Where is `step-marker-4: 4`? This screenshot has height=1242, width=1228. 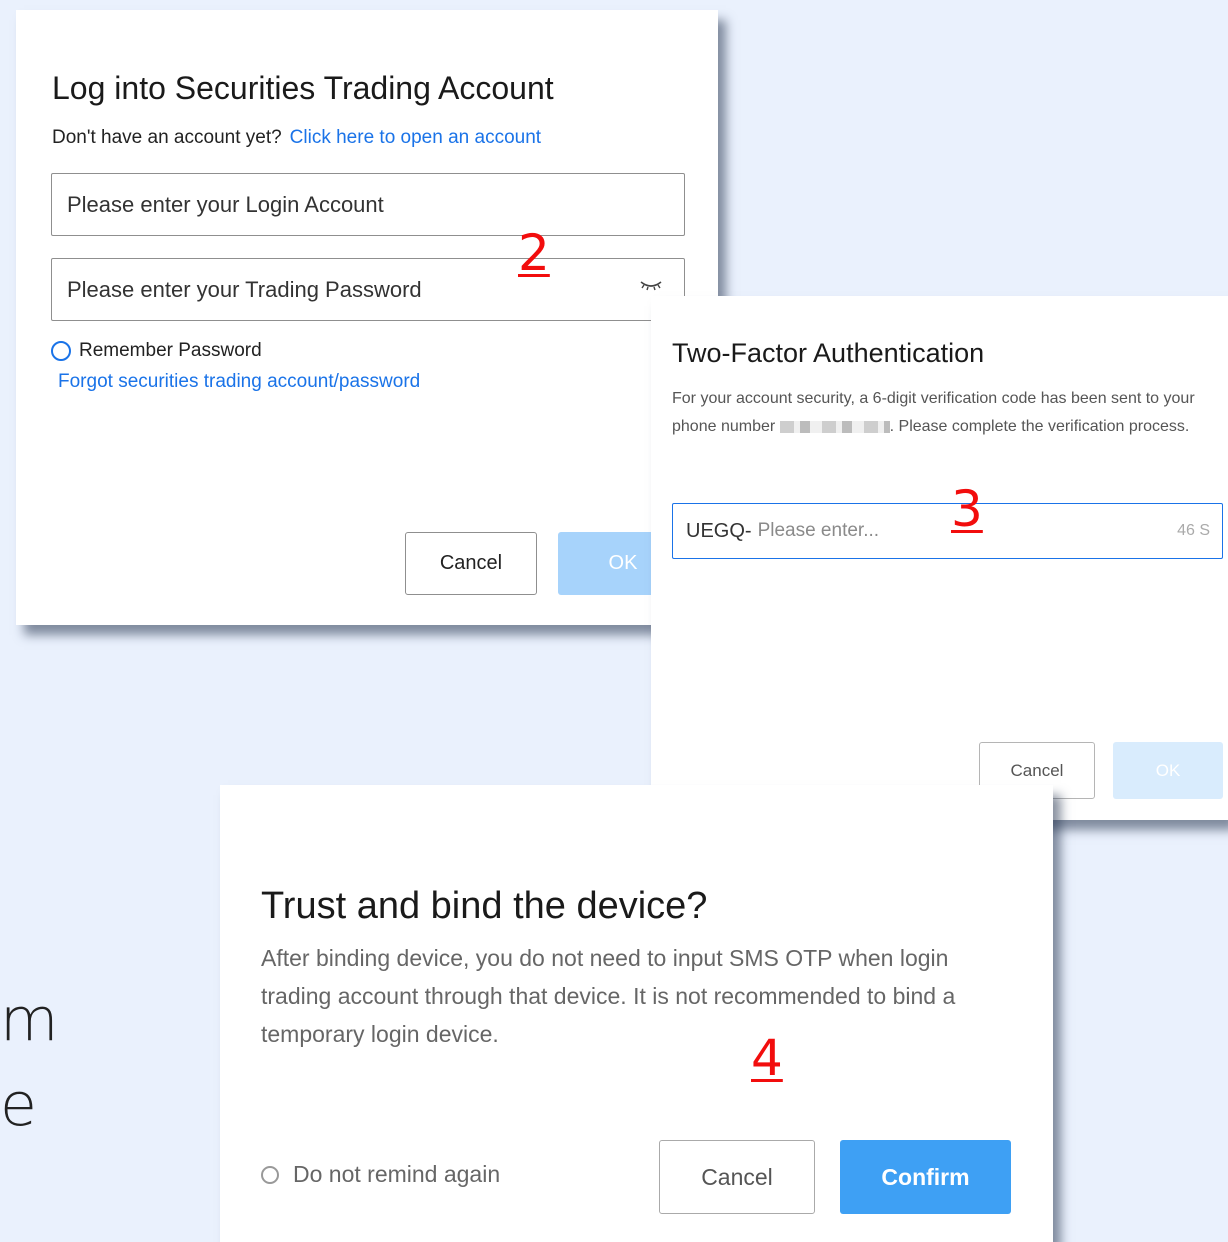
step-marker-4: 4 is located at coordinates (767, 1058).